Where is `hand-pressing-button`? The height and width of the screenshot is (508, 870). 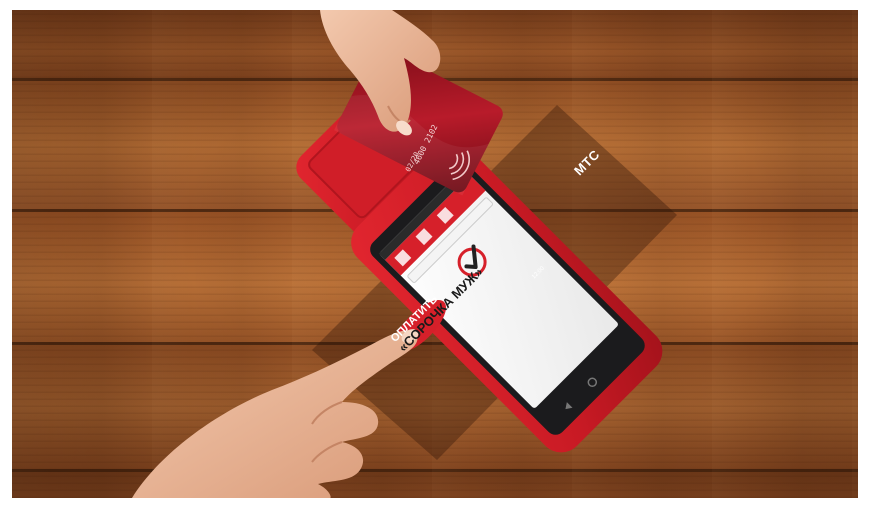
hand-pressing-button is located at coordinates (275, 413).